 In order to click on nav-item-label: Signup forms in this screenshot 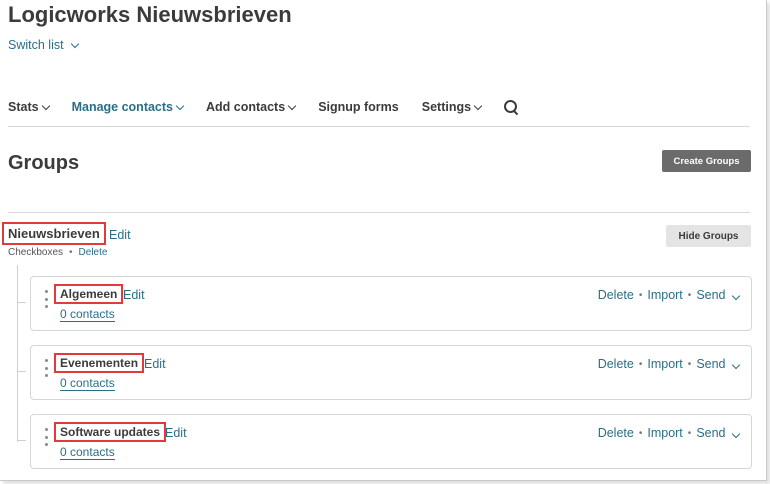, I will do `click(358, 107)`.